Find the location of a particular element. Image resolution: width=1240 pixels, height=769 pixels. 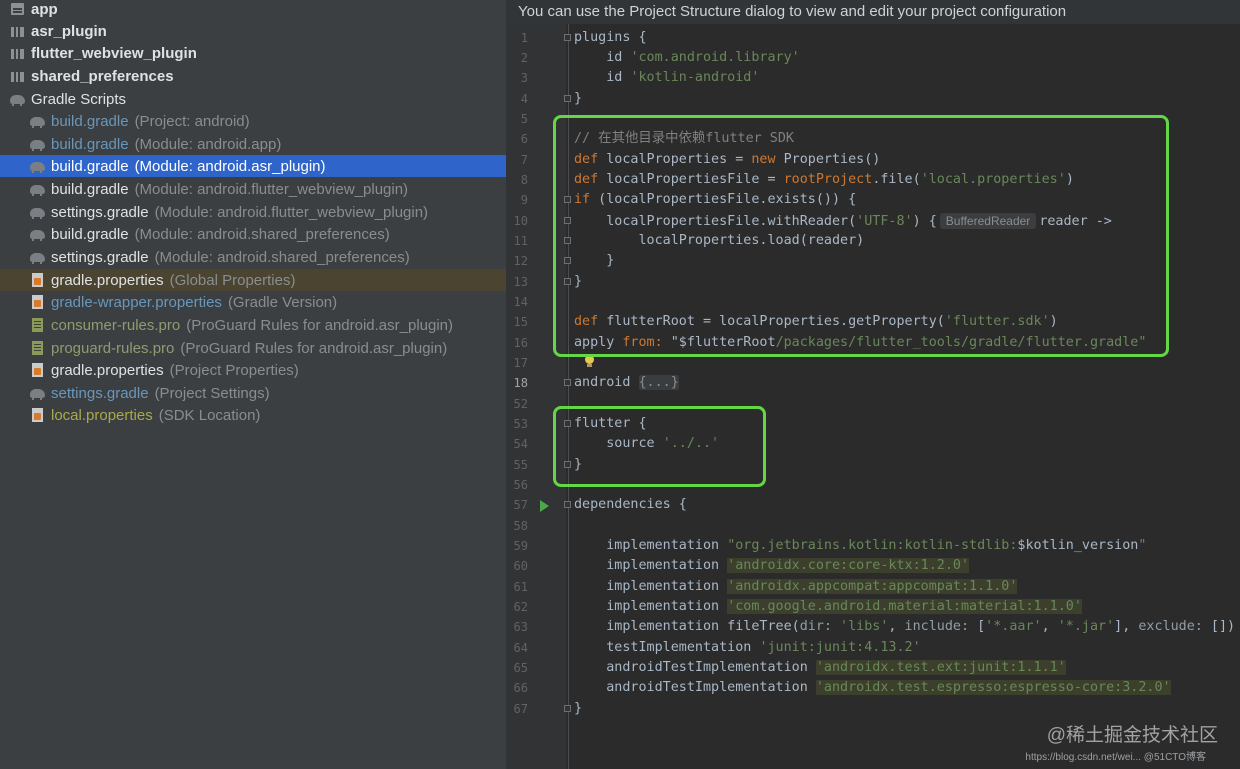

line-number: 59 is located at coordinates (520, 546).